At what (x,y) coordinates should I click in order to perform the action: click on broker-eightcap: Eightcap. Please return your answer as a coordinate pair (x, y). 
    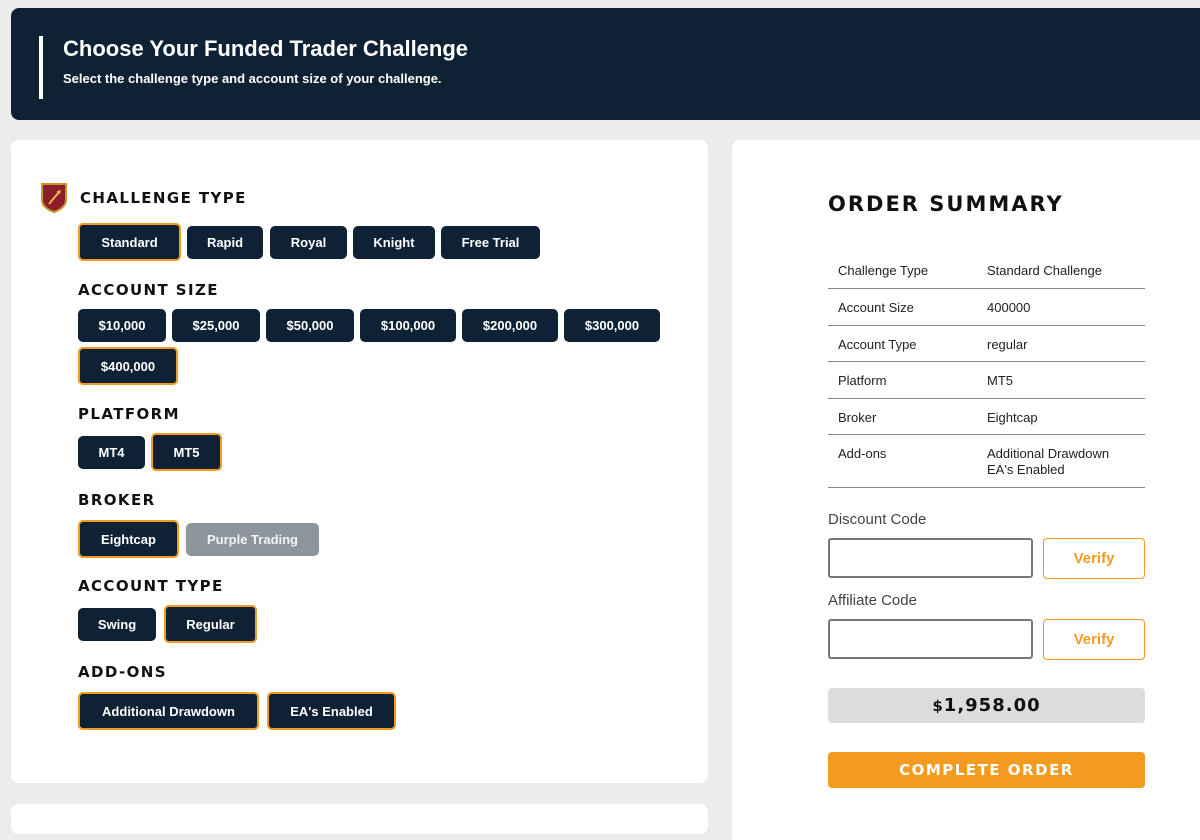
    Looking at the image, I should click on (128, 539).